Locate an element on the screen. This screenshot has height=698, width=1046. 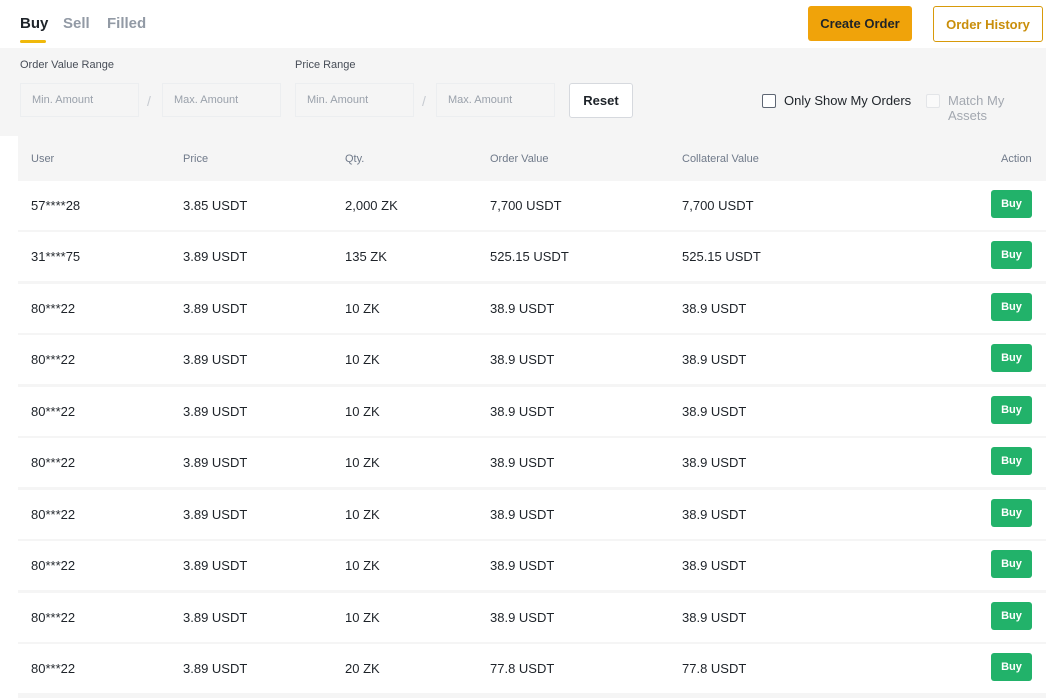
tab-buy: Buy is located at coordinates (34, 23).